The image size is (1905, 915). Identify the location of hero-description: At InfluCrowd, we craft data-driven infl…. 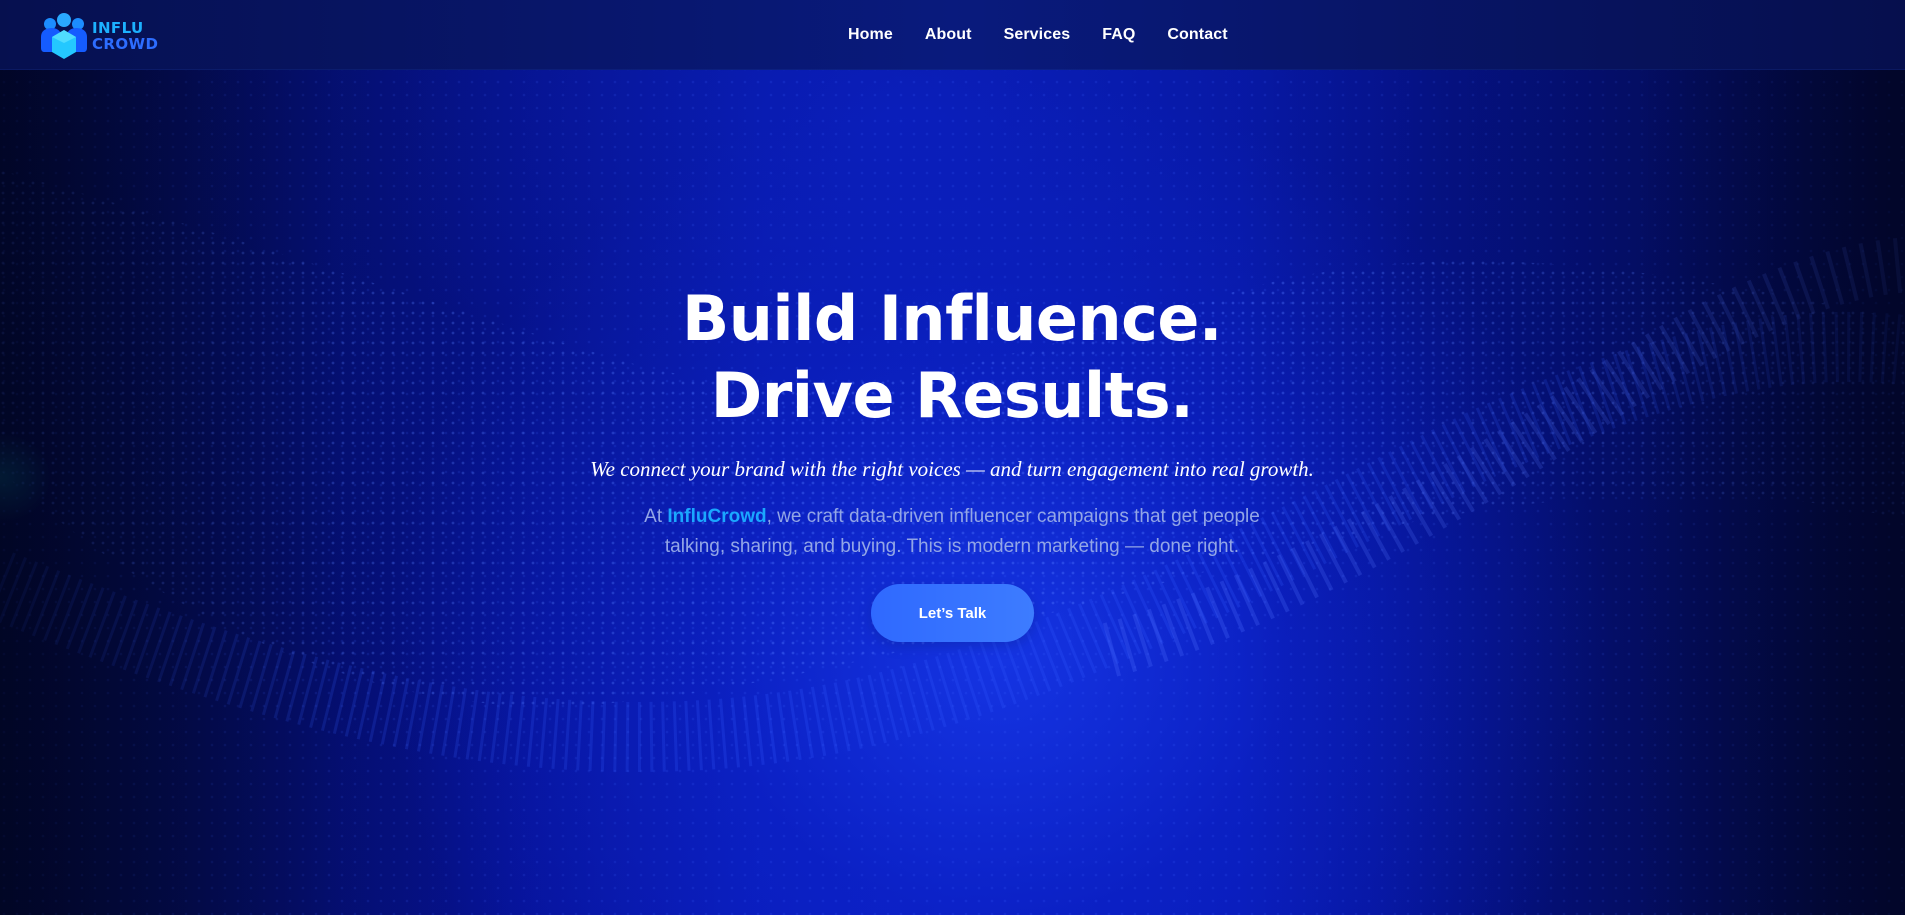
(952, 532).